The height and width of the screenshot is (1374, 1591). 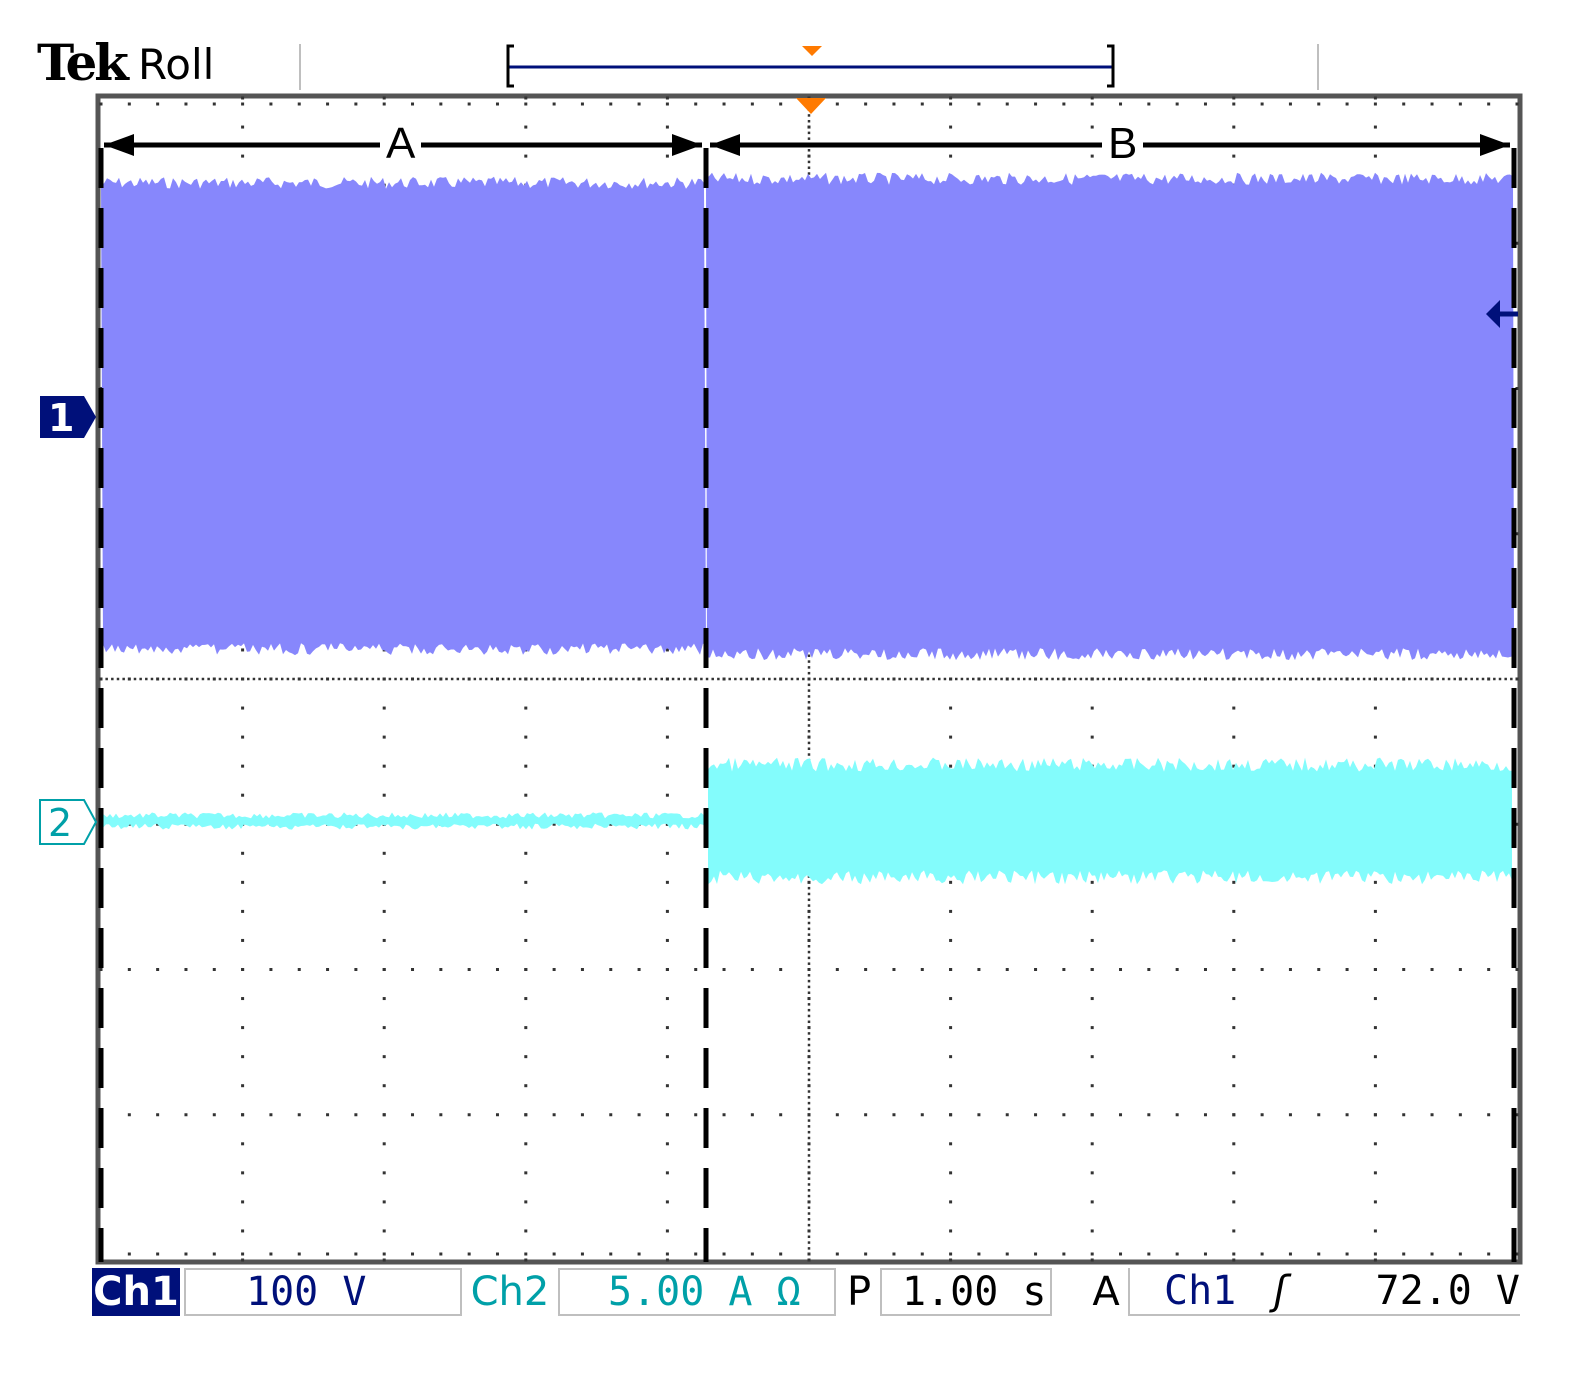 I want to click on trigger-level: 72.0 V, so click(x=1448, y=1291).